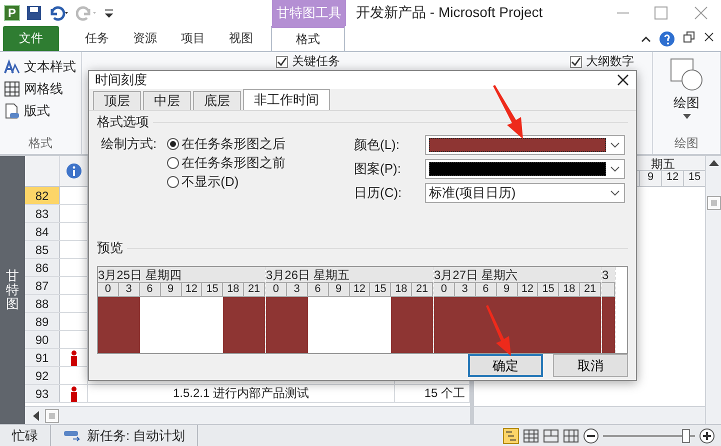  Describe the element at coordinates (226, 181) in the screenshot. I see `radio-option: 不显示(D)` at that location.